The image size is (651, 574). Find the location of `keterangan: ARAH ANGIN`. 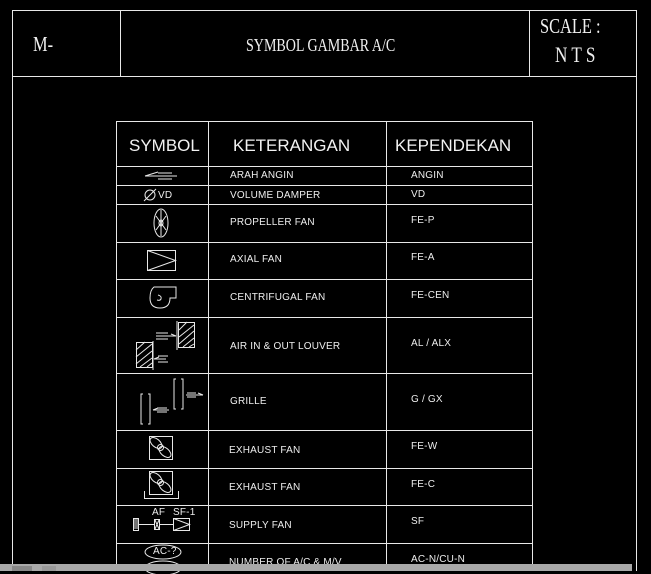

keterangan: ARAH ANGIN is located at coordinates (262, 175).